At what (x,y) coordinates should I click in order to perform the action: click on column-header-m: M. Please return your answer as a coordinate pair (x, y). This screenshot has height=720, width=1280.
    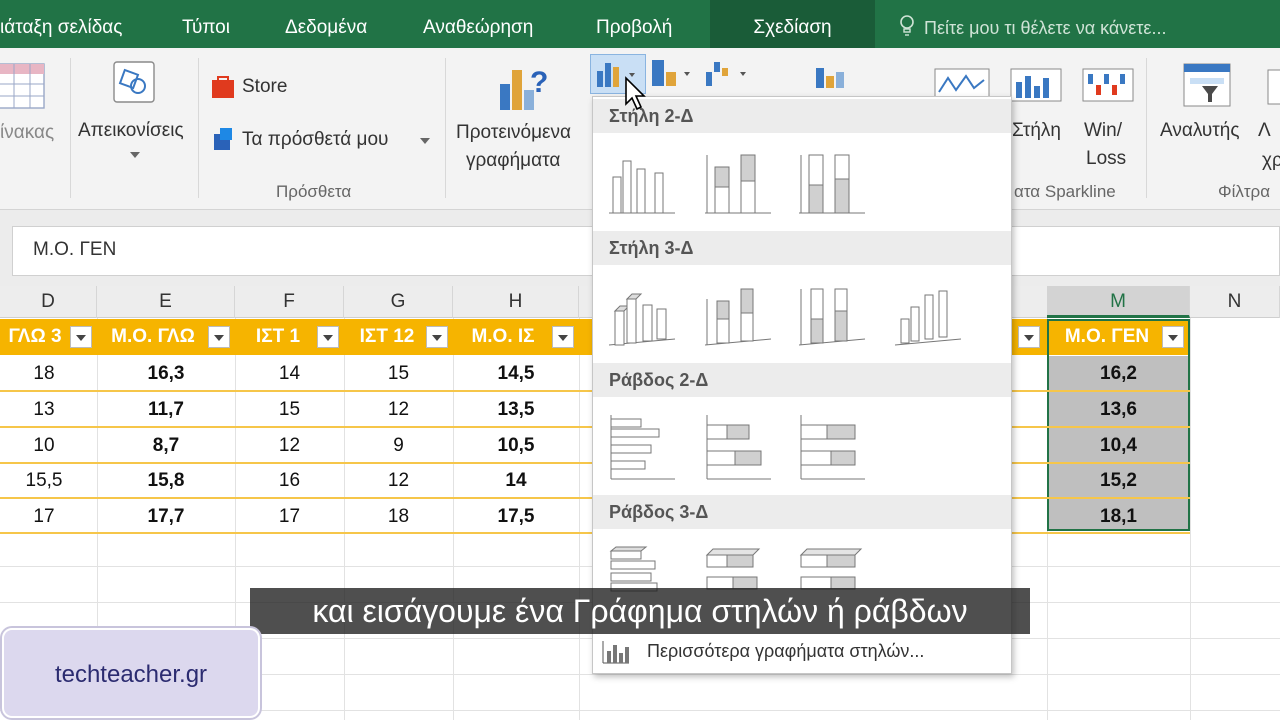
    Looking at the image, I should click on (1118, 302).